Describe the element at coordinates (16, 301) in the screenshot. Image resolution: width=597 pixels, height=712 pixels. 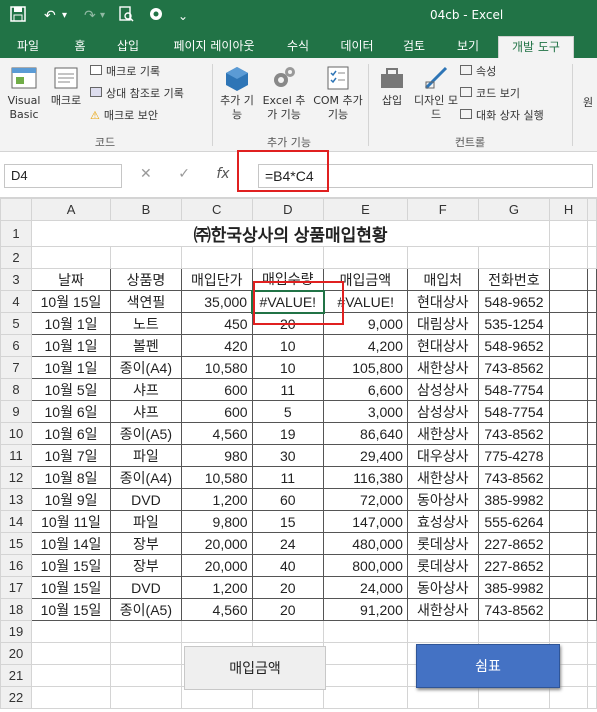
I see `row-header: 4` at that location.